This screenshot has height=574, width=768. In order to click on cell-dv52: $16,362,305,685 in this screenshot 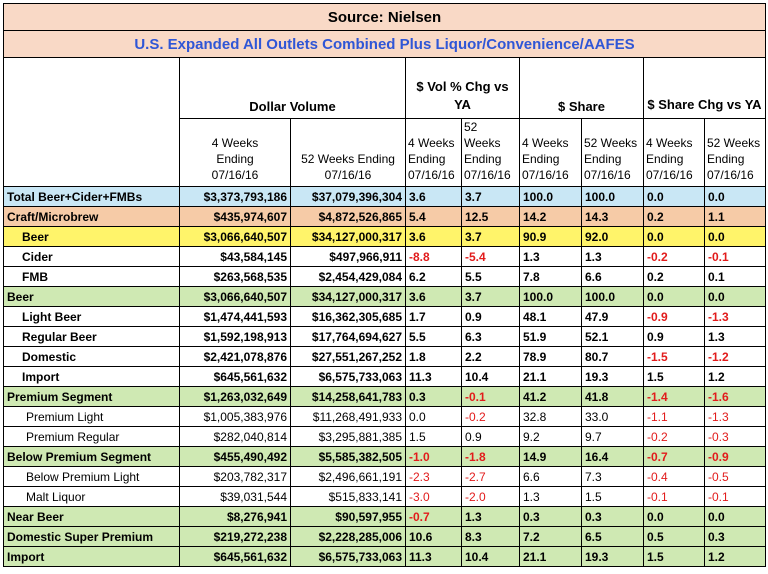, I will do `click(348, 316)`.